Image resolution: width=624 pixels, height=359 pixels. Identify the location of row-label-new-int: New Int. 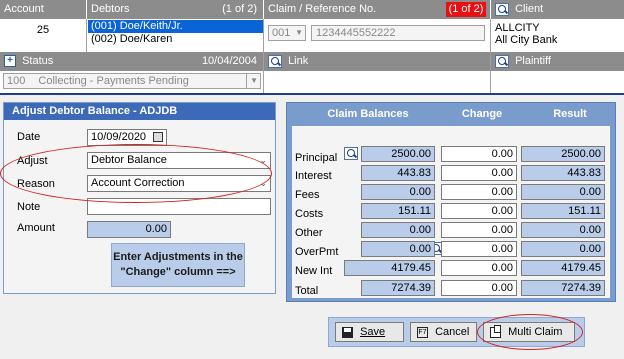
(314, 271).